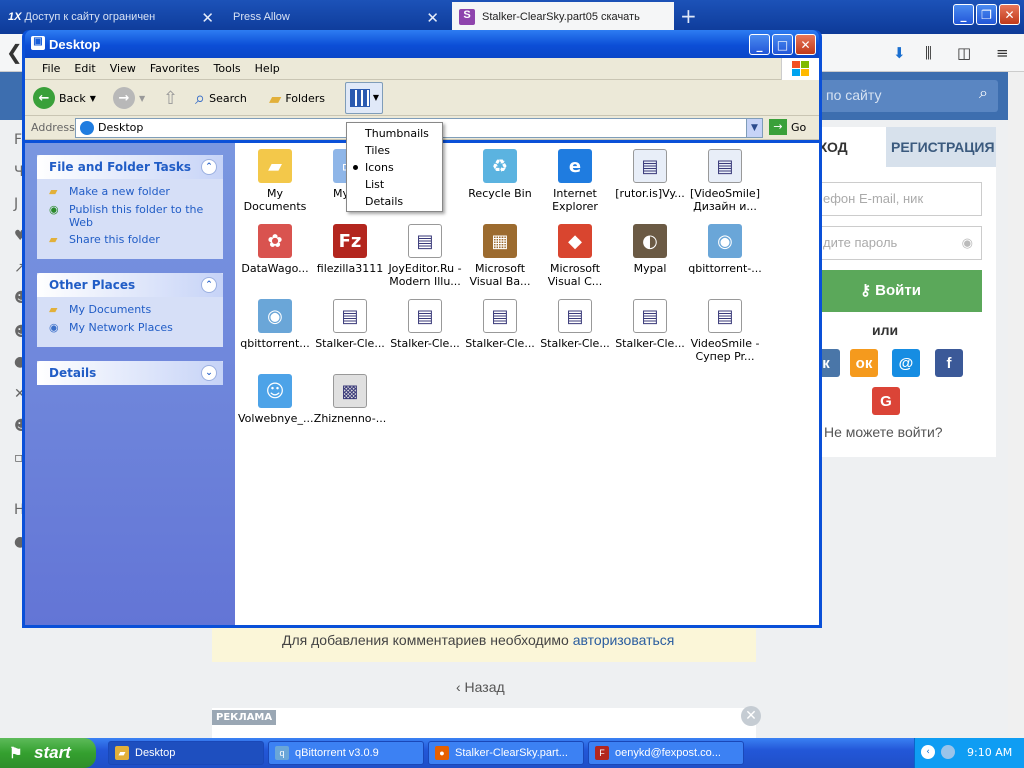  I want to click on eye-icon: ◉, so click(967, 243).